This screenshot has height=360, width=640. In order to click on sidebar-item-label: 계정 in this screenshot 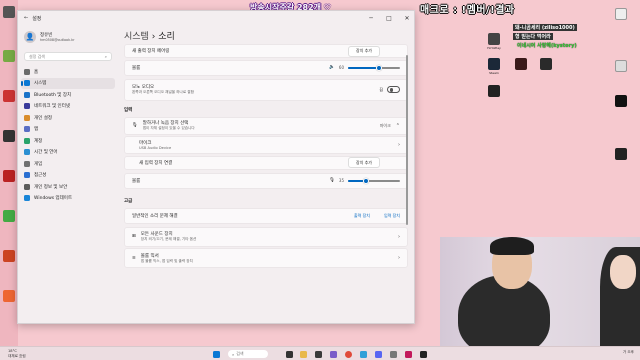, I will do `click(38, 141)`.